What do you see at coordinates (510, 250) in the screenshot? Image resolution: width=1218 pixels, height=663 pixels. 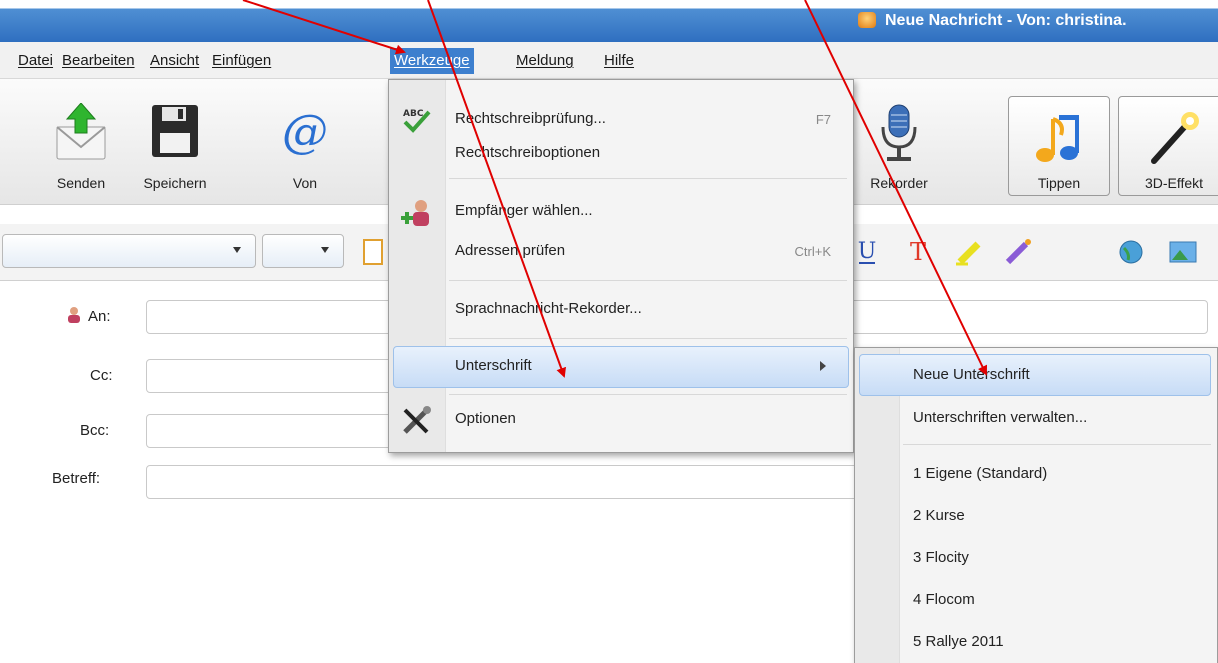 I see `check-addresses-label: Adressen prüfen` at bounding box center [510, 250].